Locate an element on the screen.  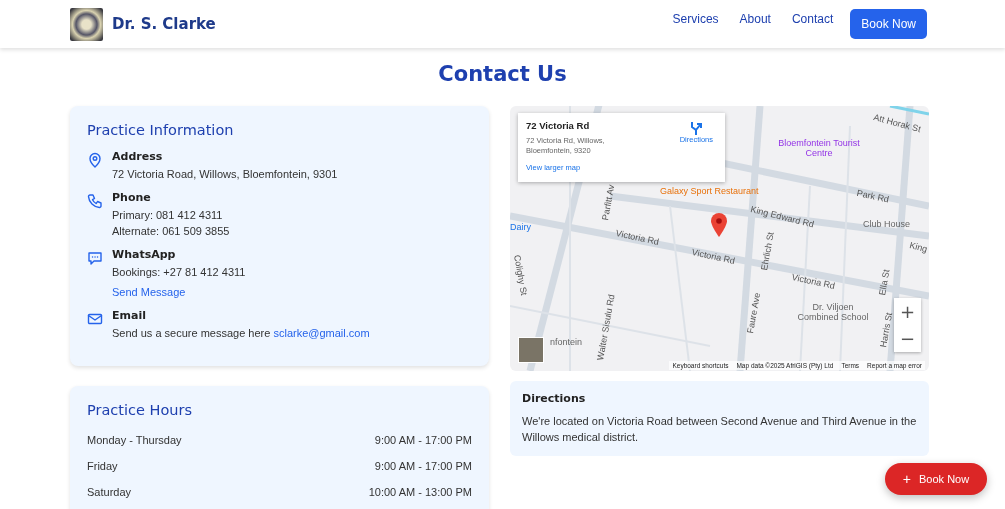
zoom-out-button: − is located at coordinates (907, 338).